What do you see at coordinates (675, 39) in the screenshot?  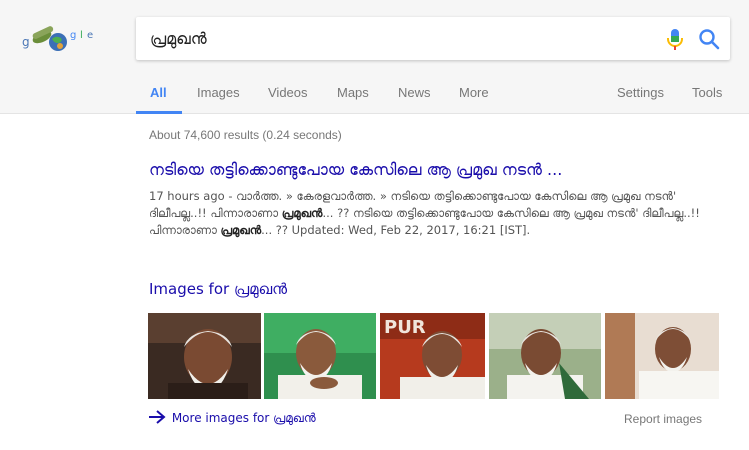 I see `microphone-icon` at bounding box center [675, 39].